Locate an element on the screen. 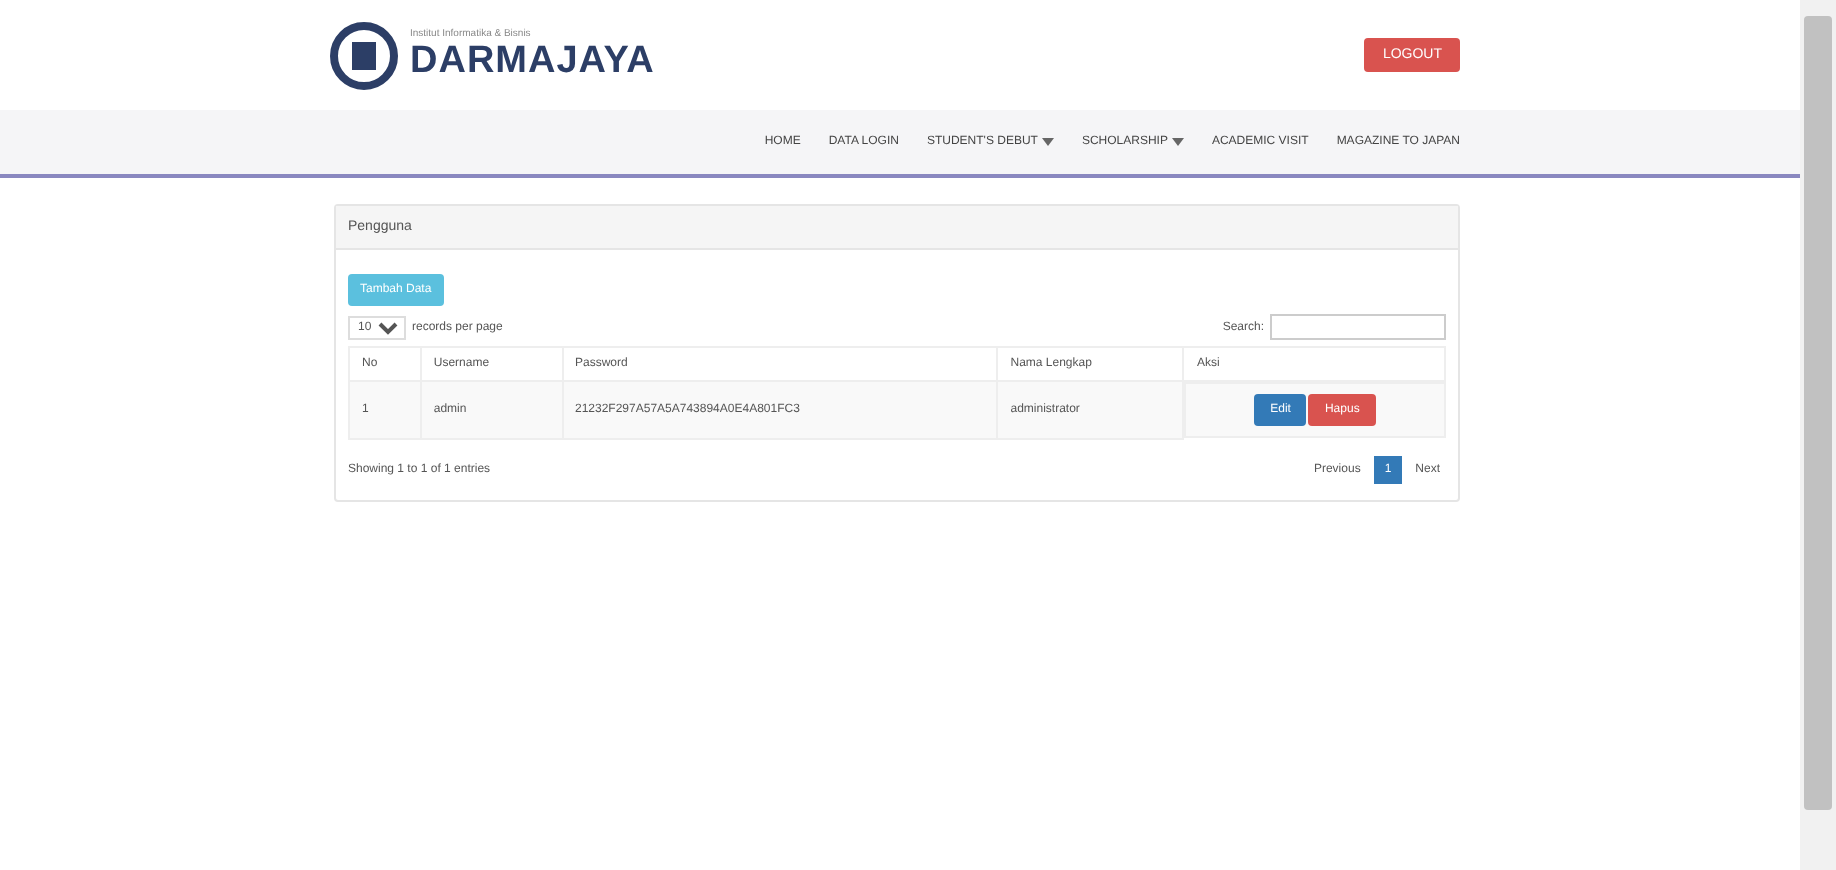 The height and width of the screenshot is (870, 1836). scrollbar is located at coordinates (1818, 435).